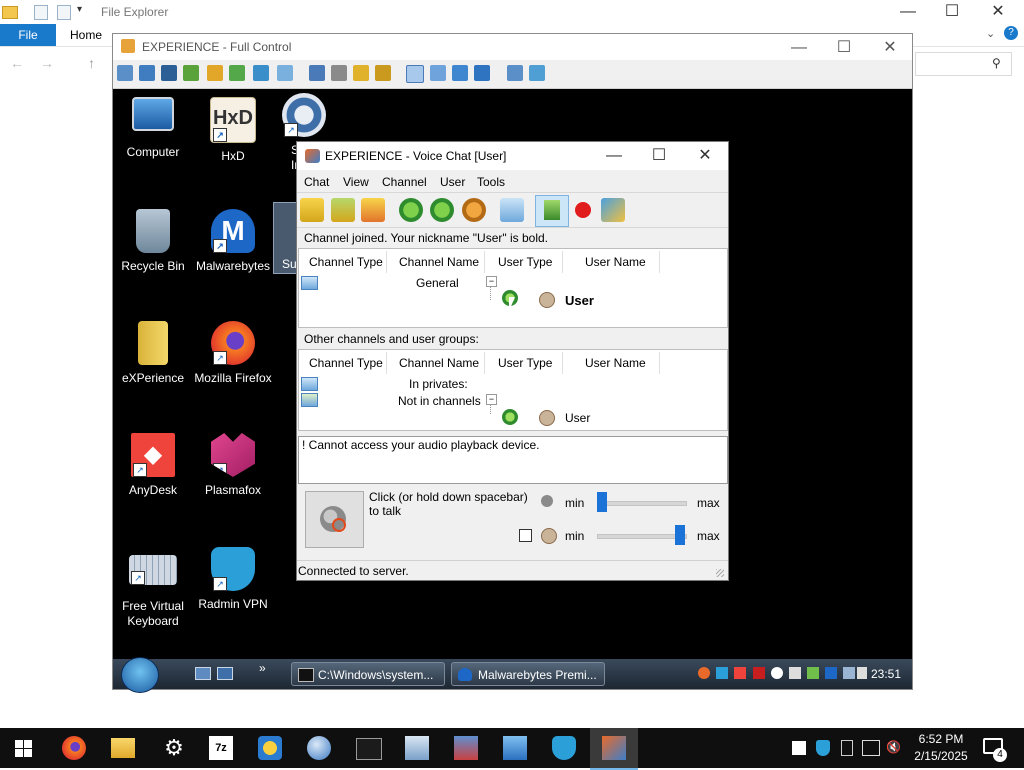 The width and height of the screenshot is (1024, 770). What do you see at coordinates (373, 210) in the screenshot?
I see `leave-channel-icon` at bounding box center [373, 210].